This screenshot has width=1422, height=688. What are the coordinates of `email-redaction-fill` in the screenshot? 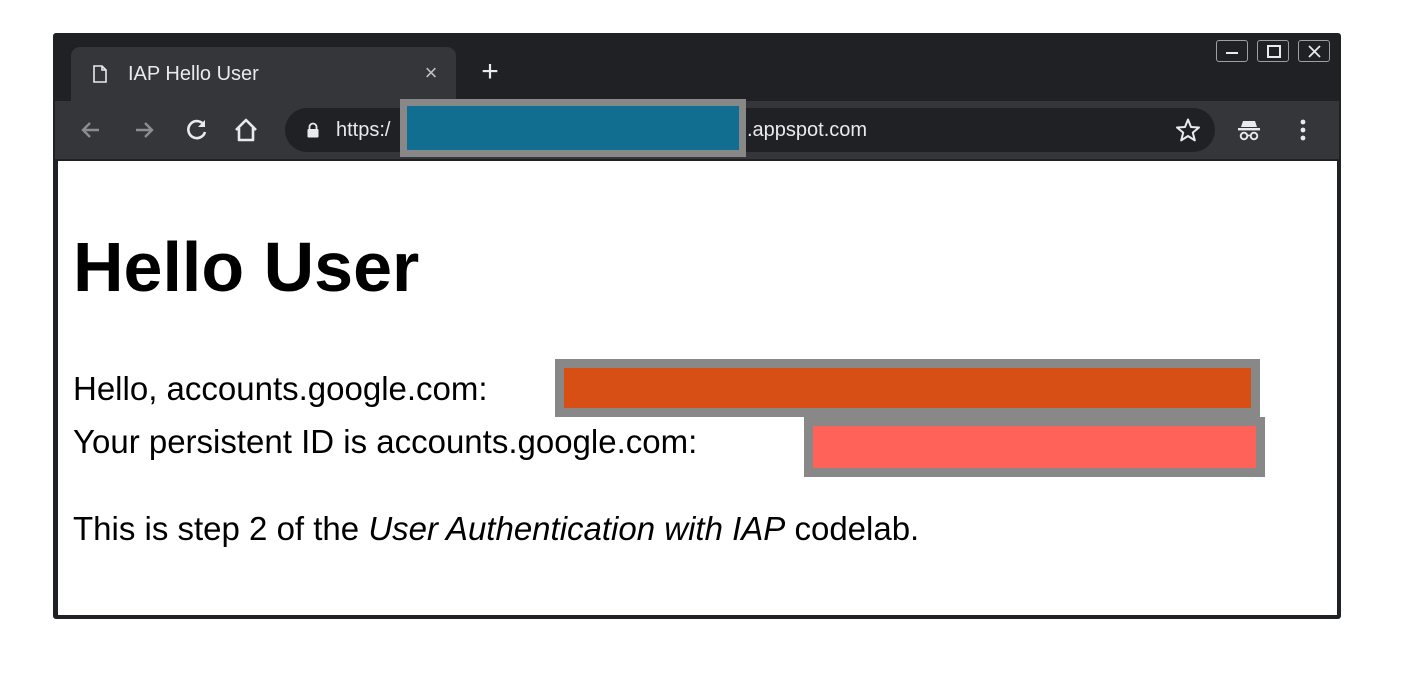 It's located at (907, 388).